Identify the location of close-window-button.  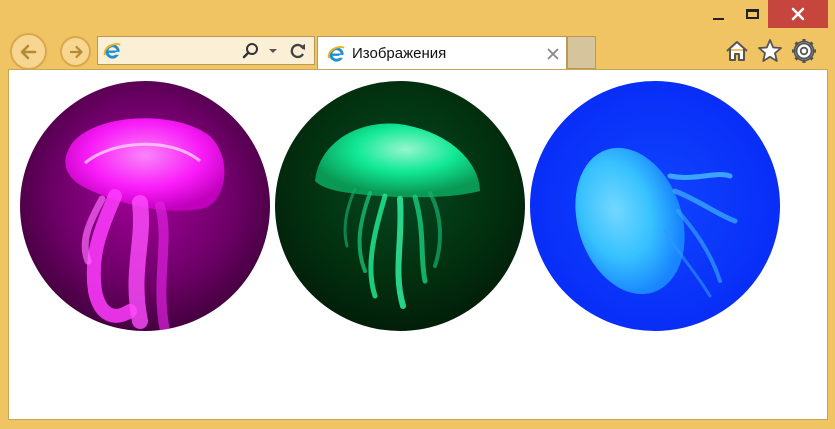
(798, 14).